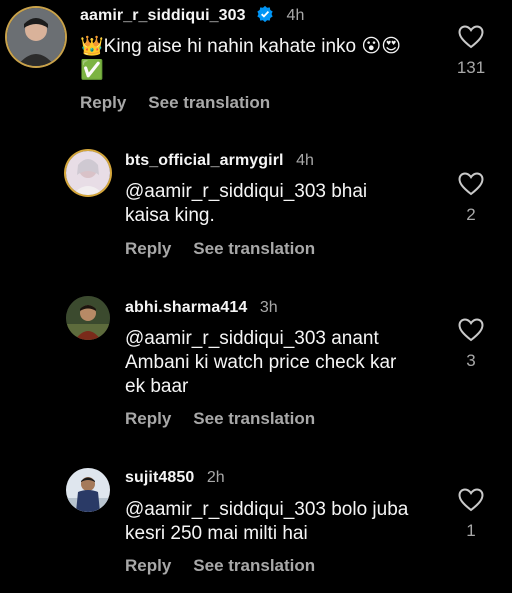 The height and width of the screenshot is (593, 512). Describe the element at coordinates (159, 477) in the screenshot. I see `username: sujit4850` at that location.